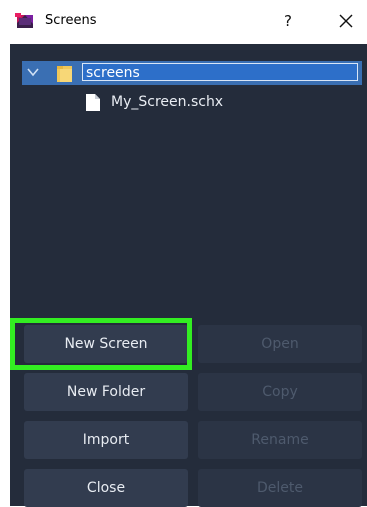 This screenshot has width=367, height=507. I want to click on new-folder-button: New Folder, so click(106, 392).